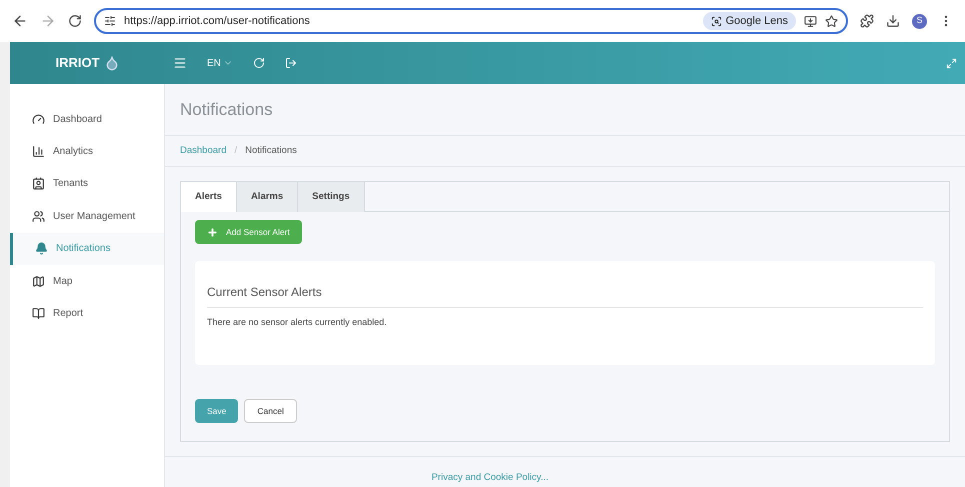 The width and height of the screenshot is (965, 487). Describe the element at coordinates (87, 151) in the screenshot. I see `sidebar-item: Analytics` at that location.